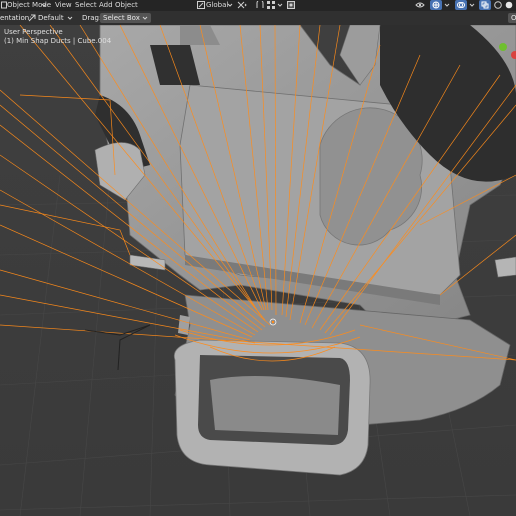 Image resolution: width=516 pixels, height=516 pixels. I want to click on orientation-label: entation:, so click(16, 18).